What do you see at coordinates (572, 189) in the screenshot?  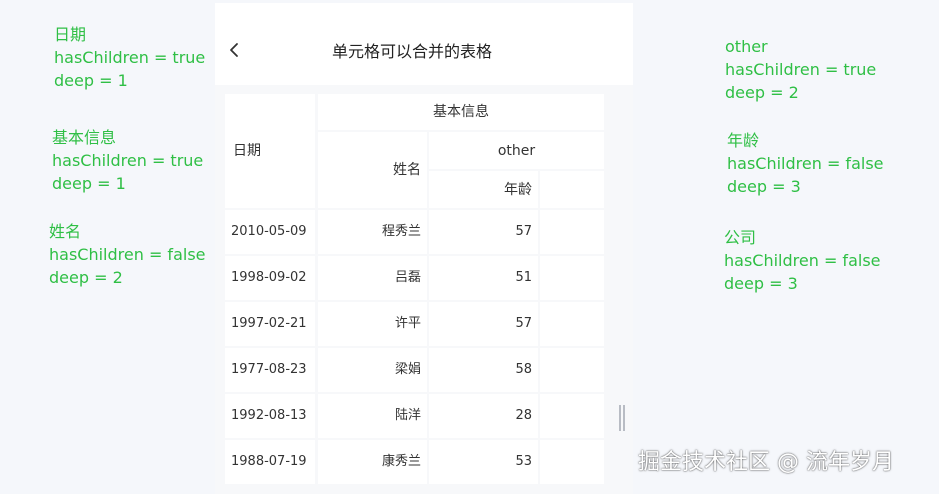 I see `header-company` at bounding box center [572, 189].